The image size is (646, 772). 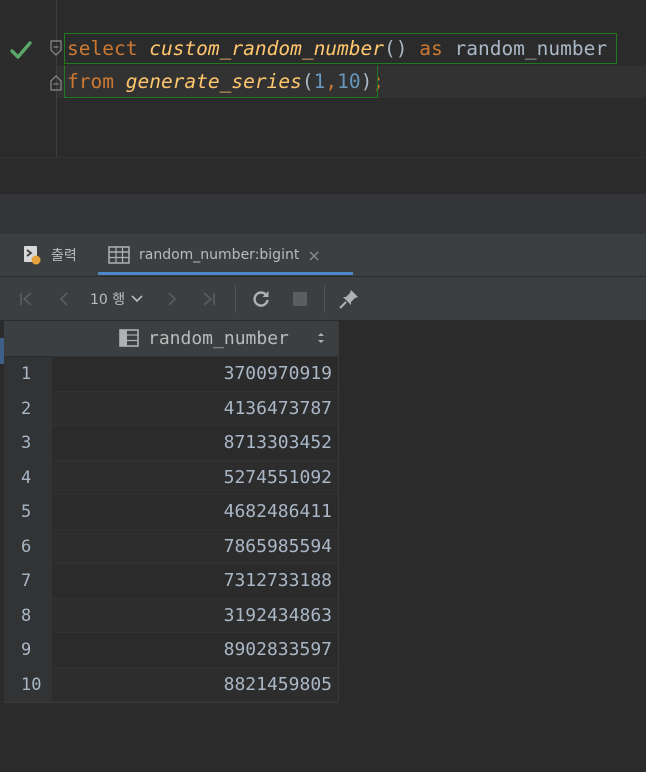 I want to click on table-row: 8 3192434863, so click(x=171, y=615).